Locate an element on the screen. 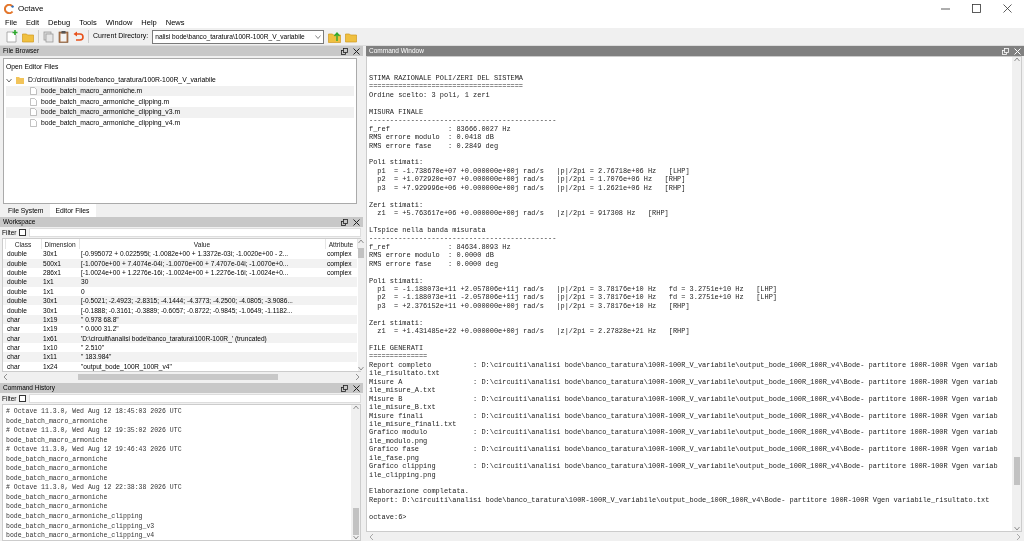  window-title: Octave is located at coordinates (31, 8).